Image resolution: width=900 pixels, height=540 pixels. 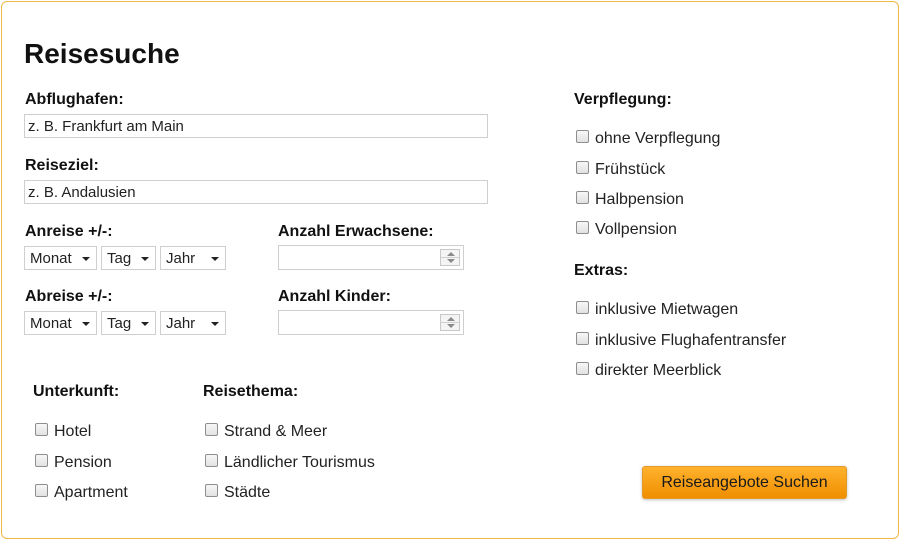 I want to click on option-label: inklusive Flughafentransfer, so click(x=691, y=340).